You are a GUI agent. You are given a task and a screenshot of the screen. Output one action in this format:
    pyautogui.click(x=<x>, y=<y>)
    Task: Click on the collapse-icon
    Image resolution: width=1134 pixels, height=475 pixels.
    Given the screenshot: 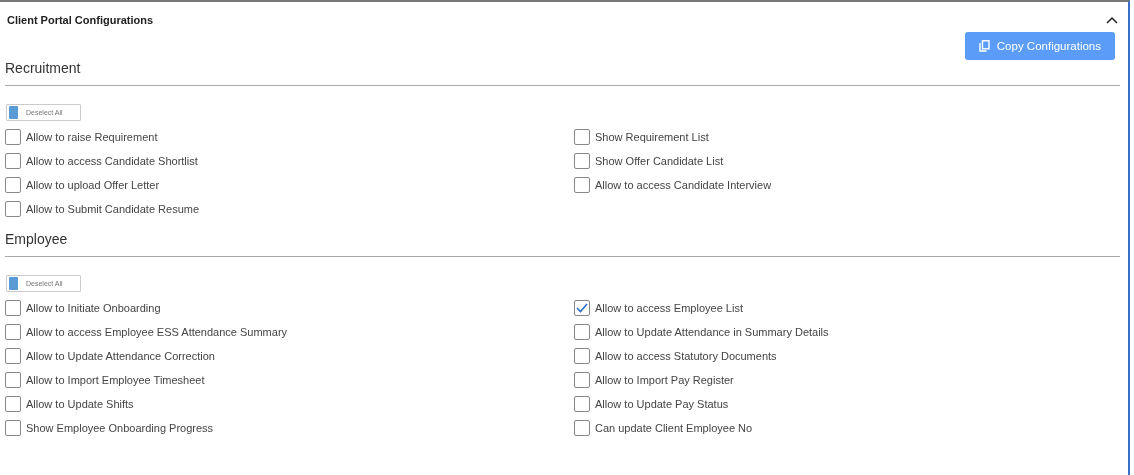 What is the action you would take?
    pyautogui.click(x=1112, y=20)
    